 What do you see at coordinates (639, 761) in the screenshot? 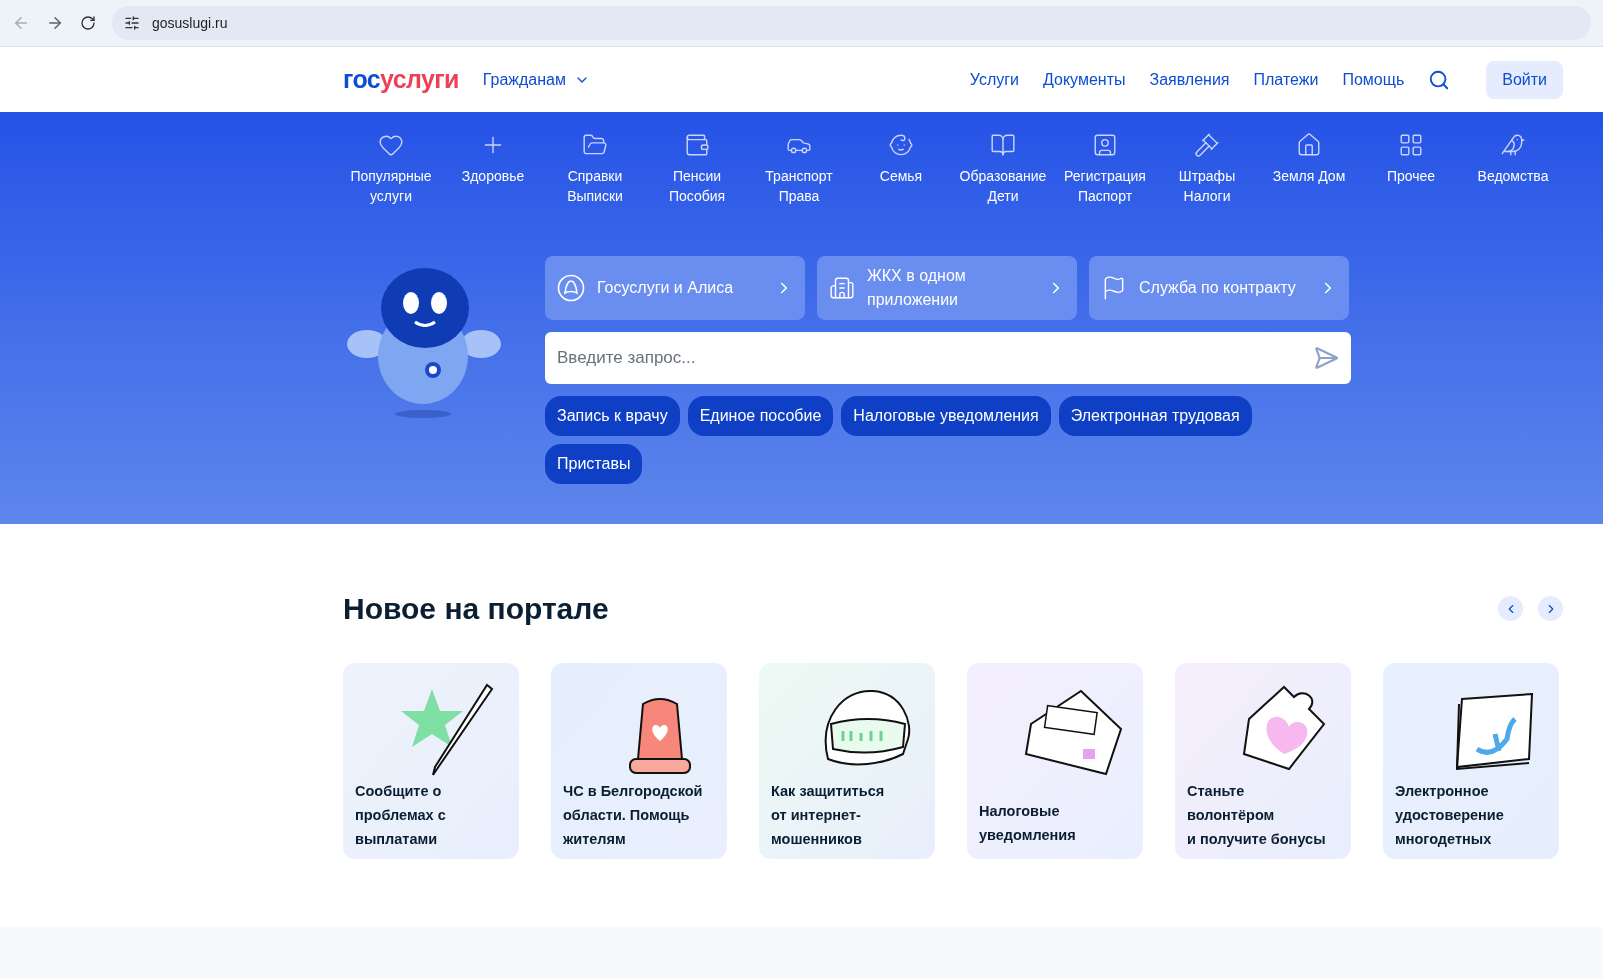
I see `news-card: ЧС в Белгородской области. Помощь жителям` at bounding box center [639, 761].